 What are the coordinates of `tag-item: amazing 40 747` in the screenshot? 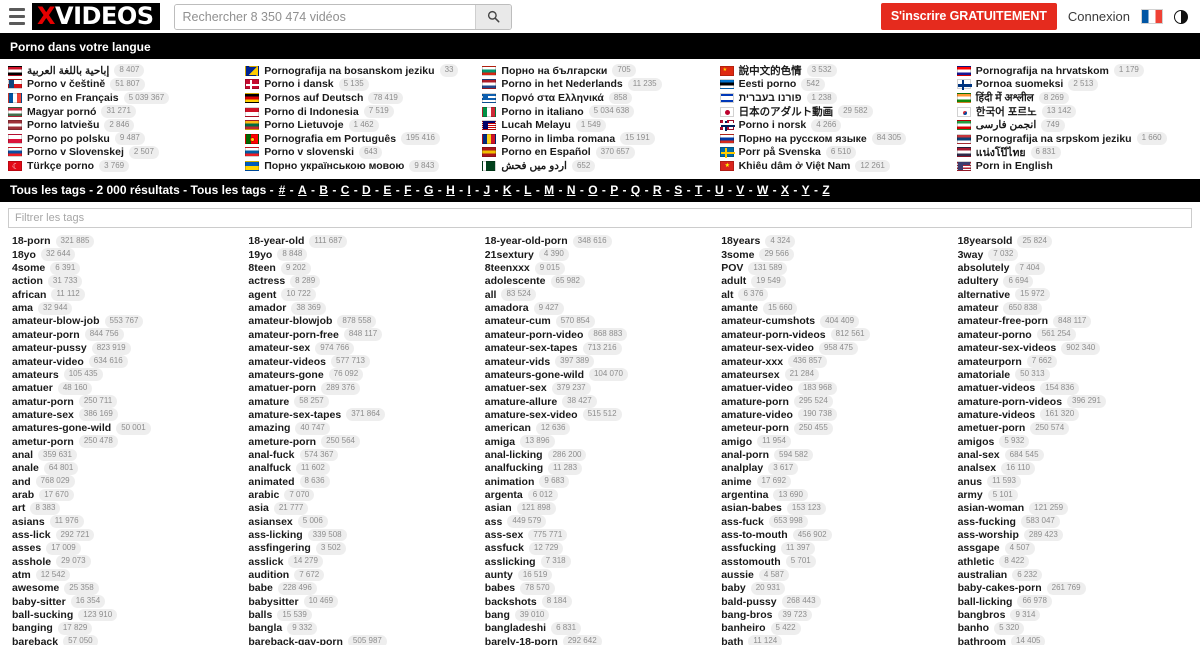 It's located at (366, 428).